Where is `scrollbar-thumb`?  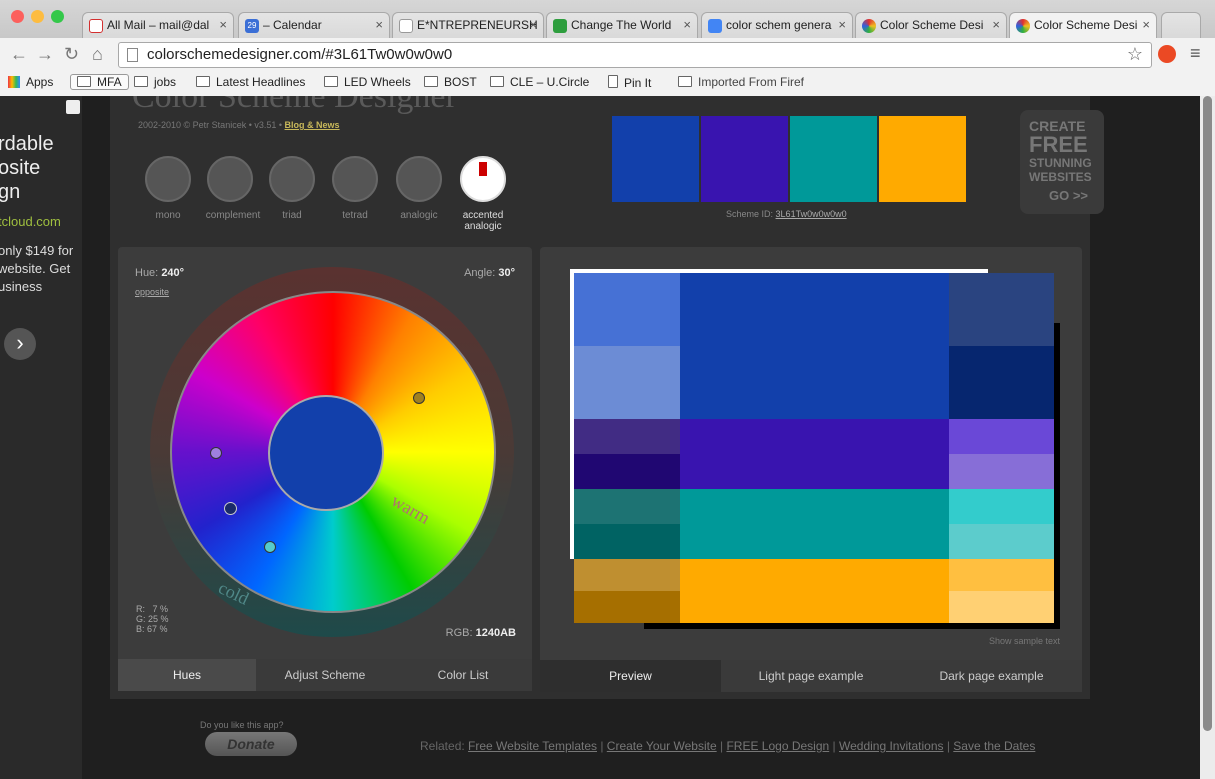
scrollbar-thumb is located at coordinates (1207, 413).